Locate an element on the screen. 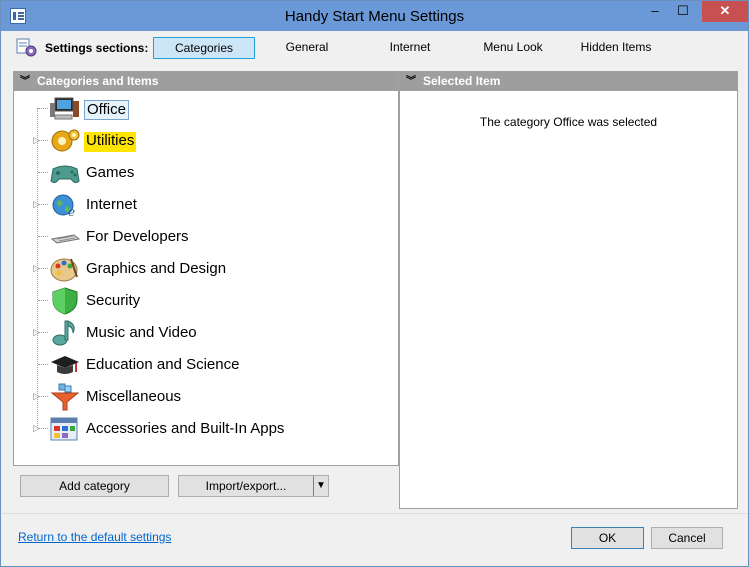  add-category-button: Add category is located at coordinates (94, 486).